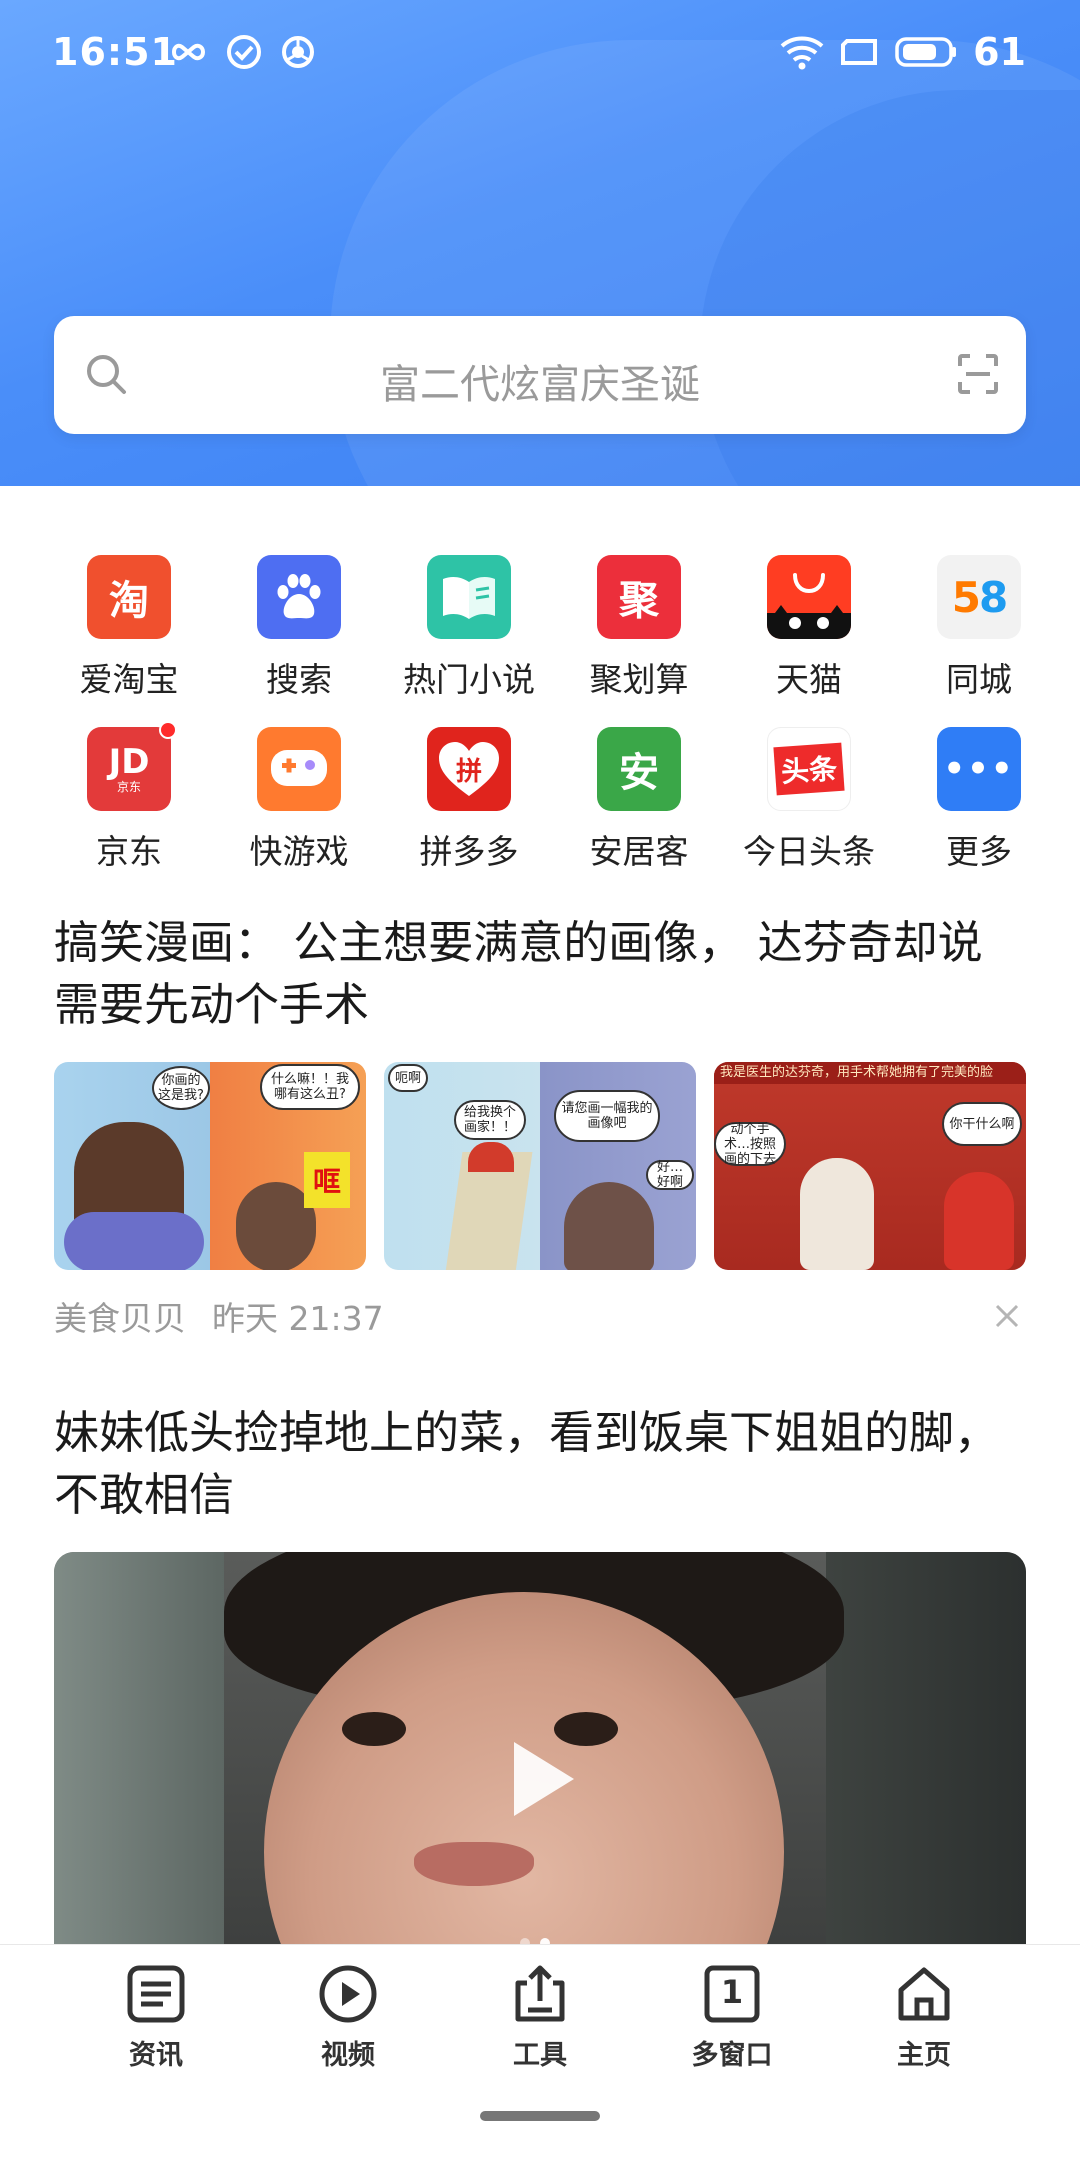  I want to click on app-jd: JD 京东 京东, so click(129, 797).